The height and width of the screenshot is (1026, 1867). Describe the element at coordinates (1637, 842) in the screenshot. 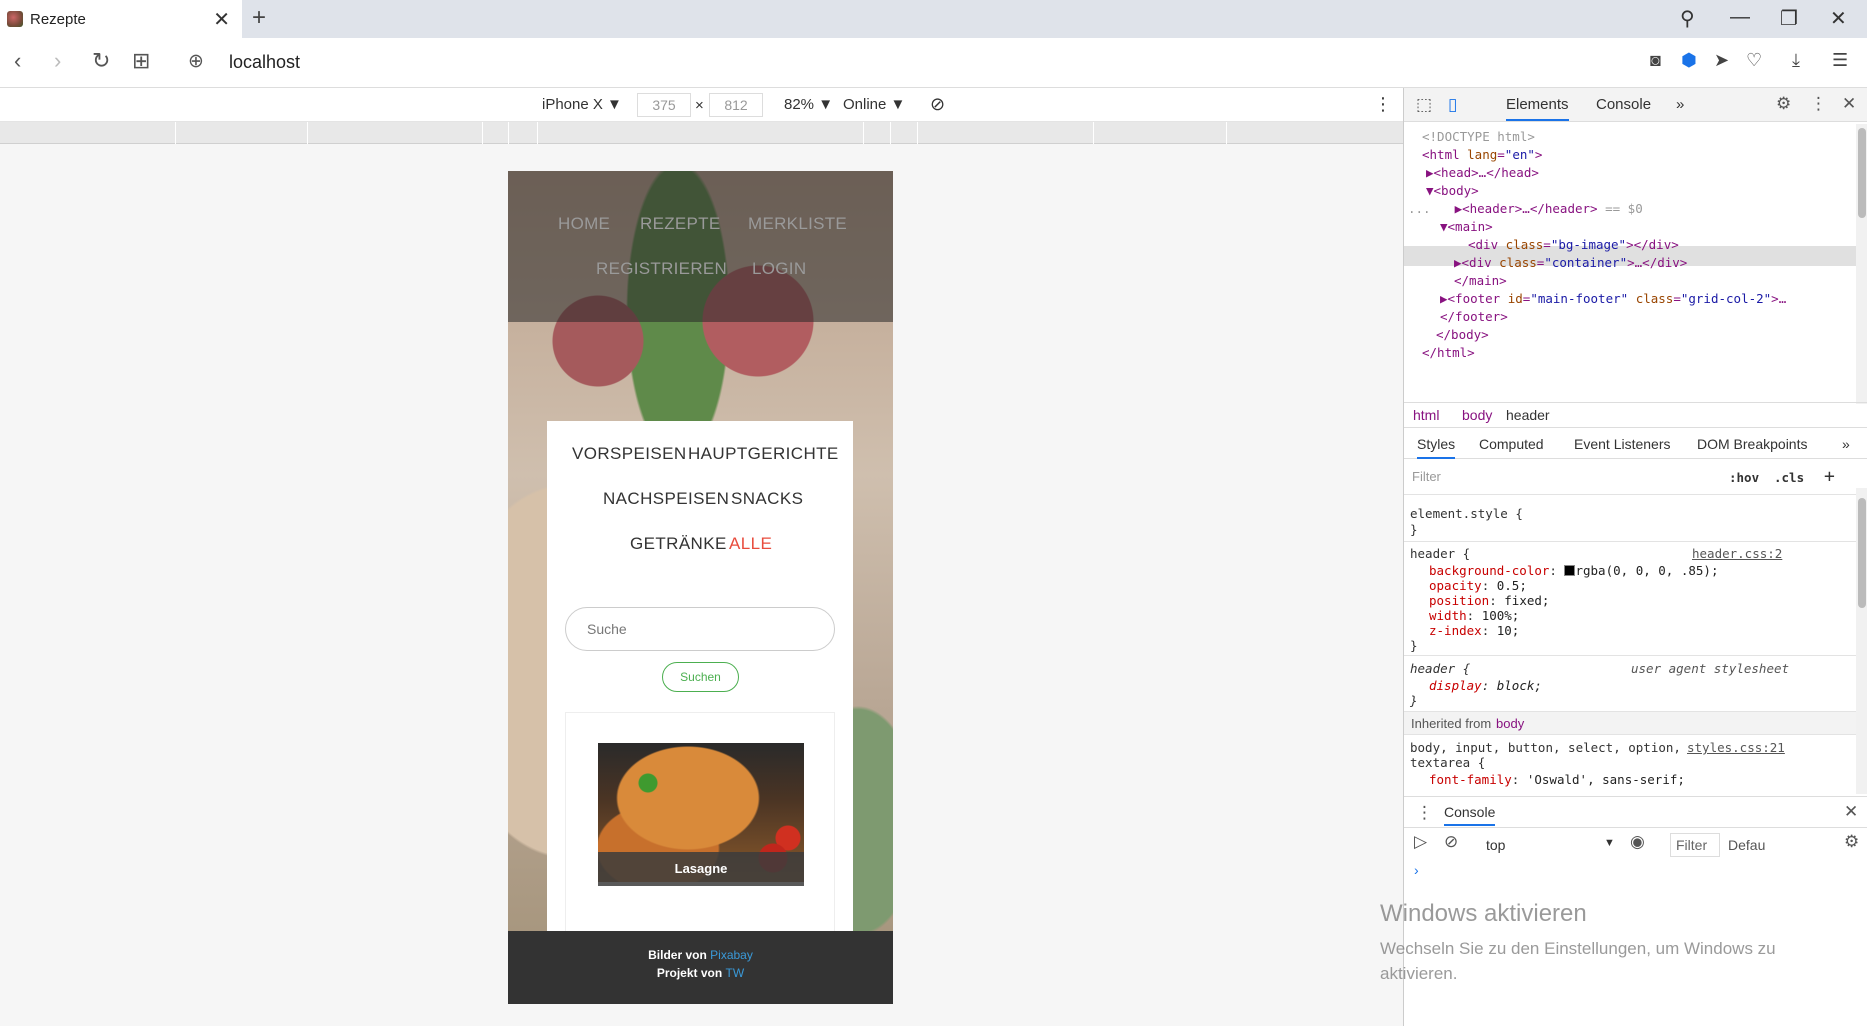

I see `eye-icon: ◉` at that location.